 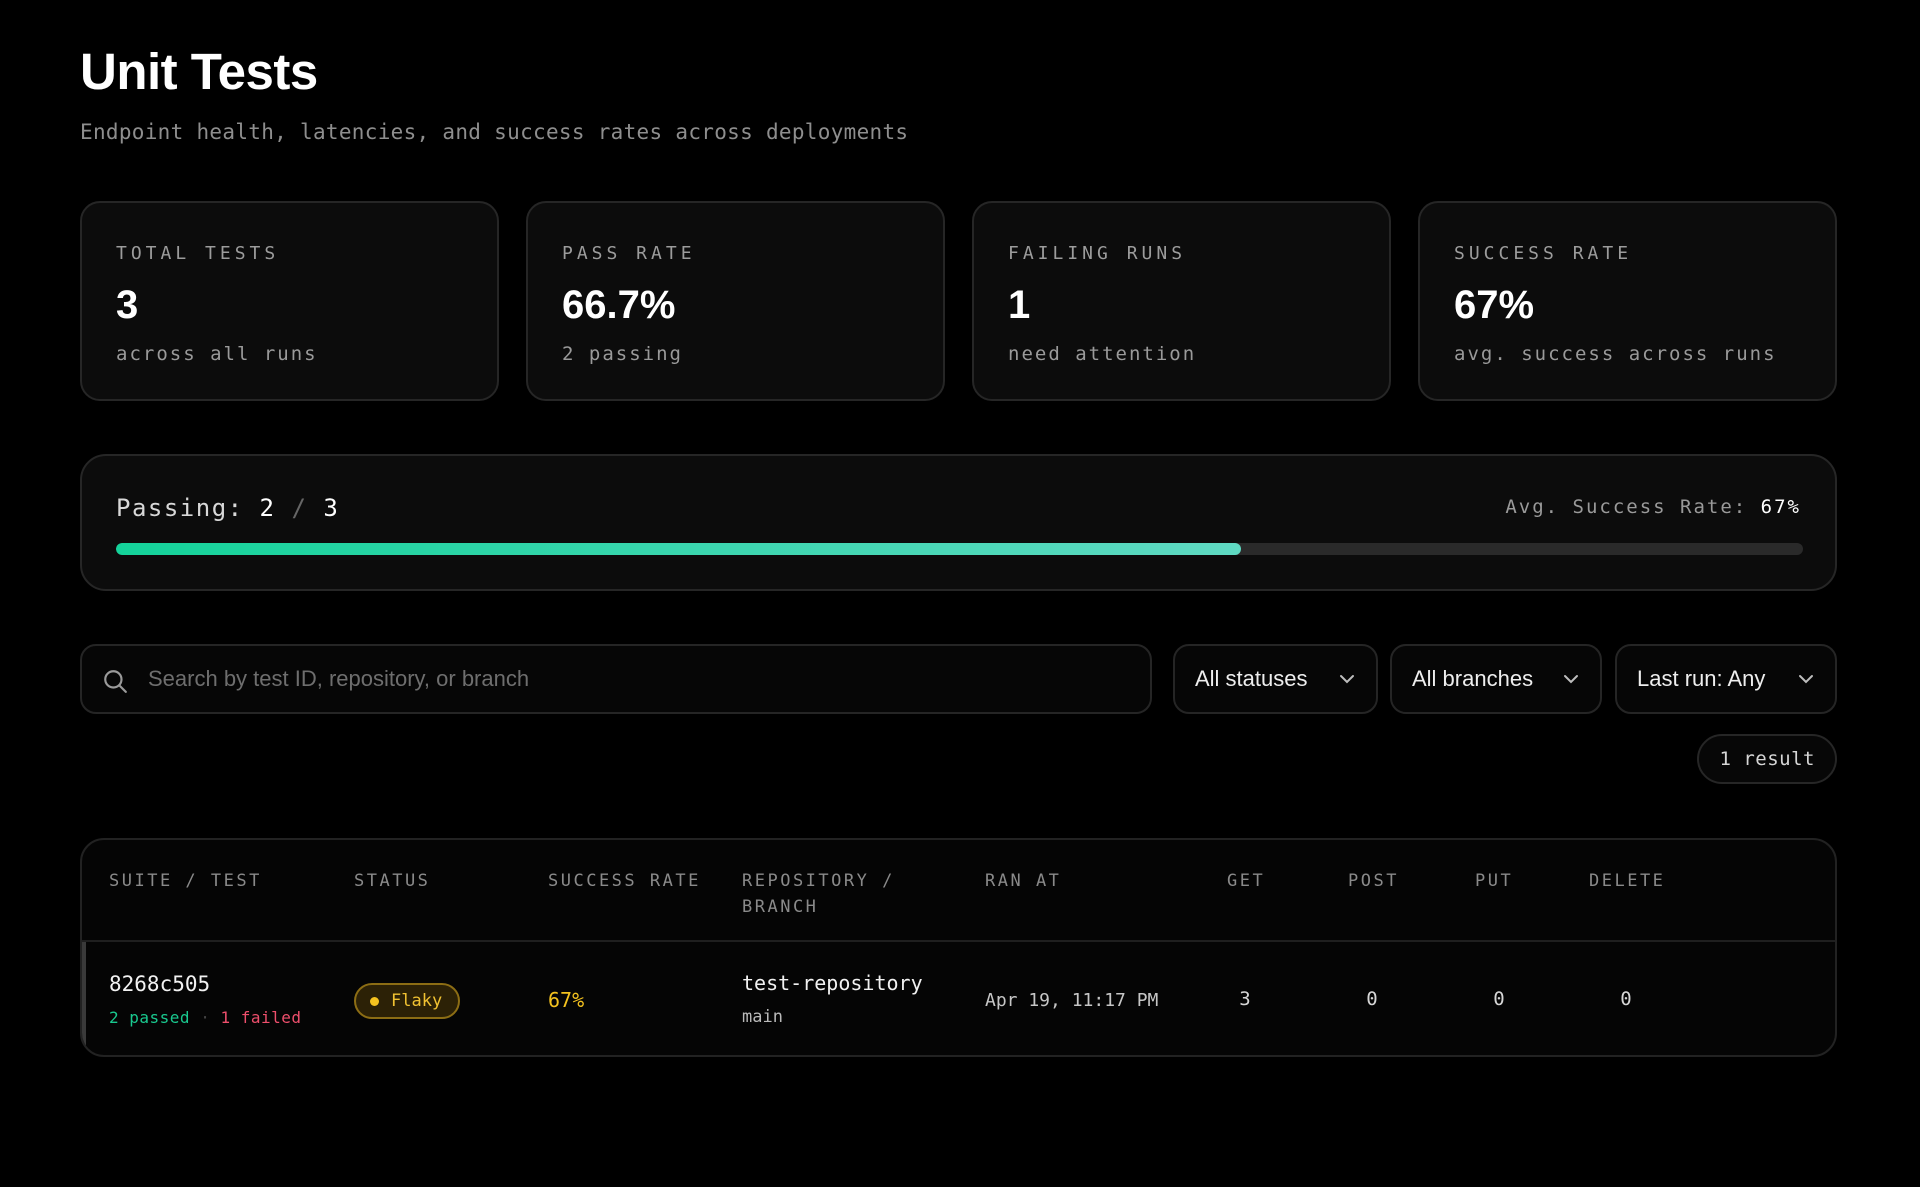 What do you see at coordinates (1245, 999) in the screenshot?
I see `get-count: 3` at bounding box center [1245, 999].